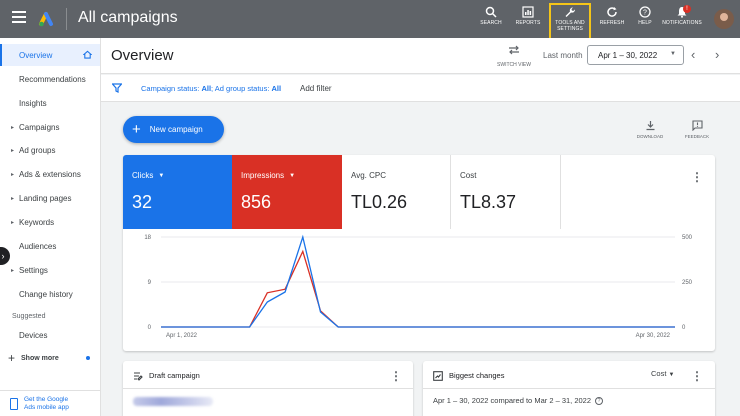 This screenshot has height=416, width=740. Describe the element at coordinates (645, 23) in the screenshot. I see `help-label: HELP` at that location.